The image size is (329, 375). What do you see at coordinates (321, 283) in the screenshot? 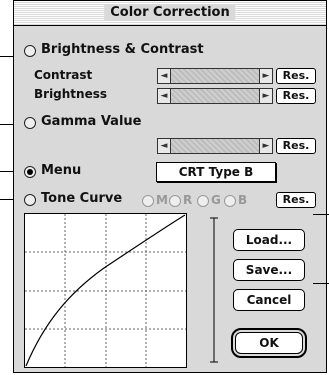
I see `leader-line-save` at bounding box center [321, 283].